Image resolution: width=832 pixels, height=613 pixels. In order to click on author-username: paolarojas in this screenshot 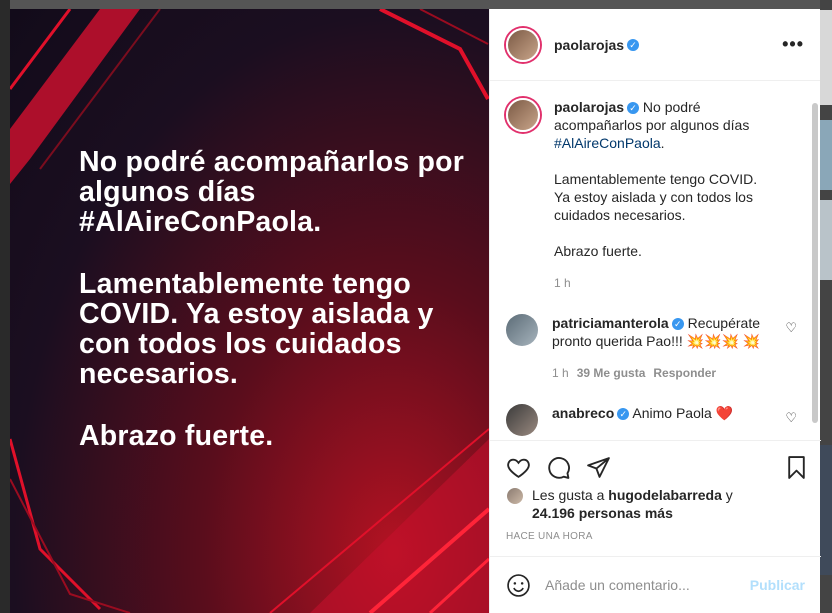, I will do `click(589, 45)`.